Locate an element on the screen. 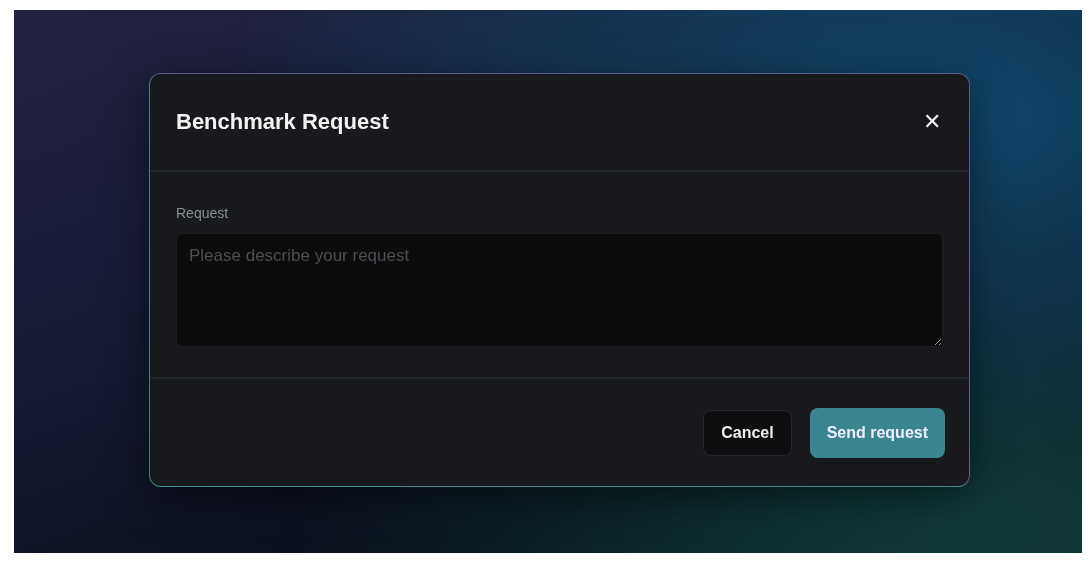  send-button: Send request is located at coordinates (877, 432).